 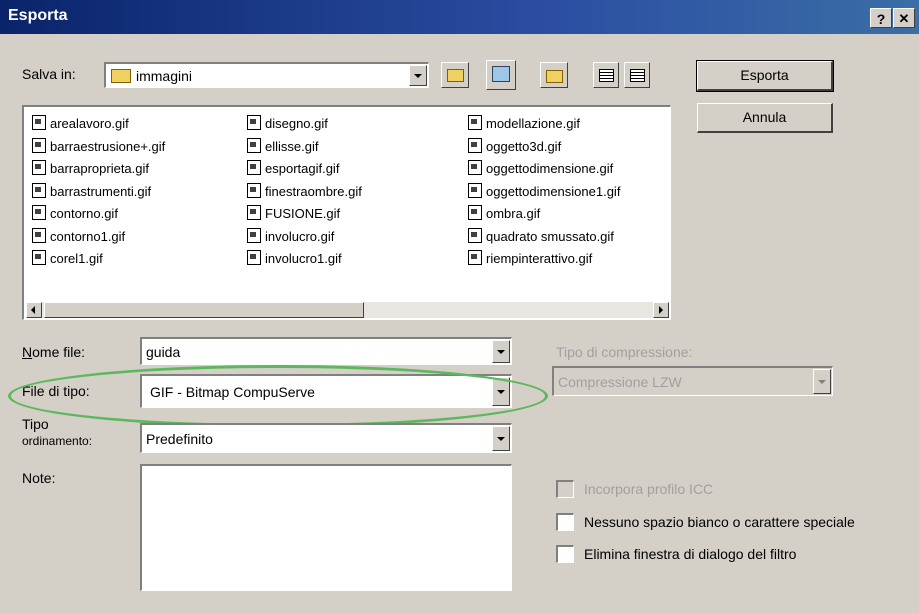 I want to click on close-button: ✕, so click(x=904, y=18).